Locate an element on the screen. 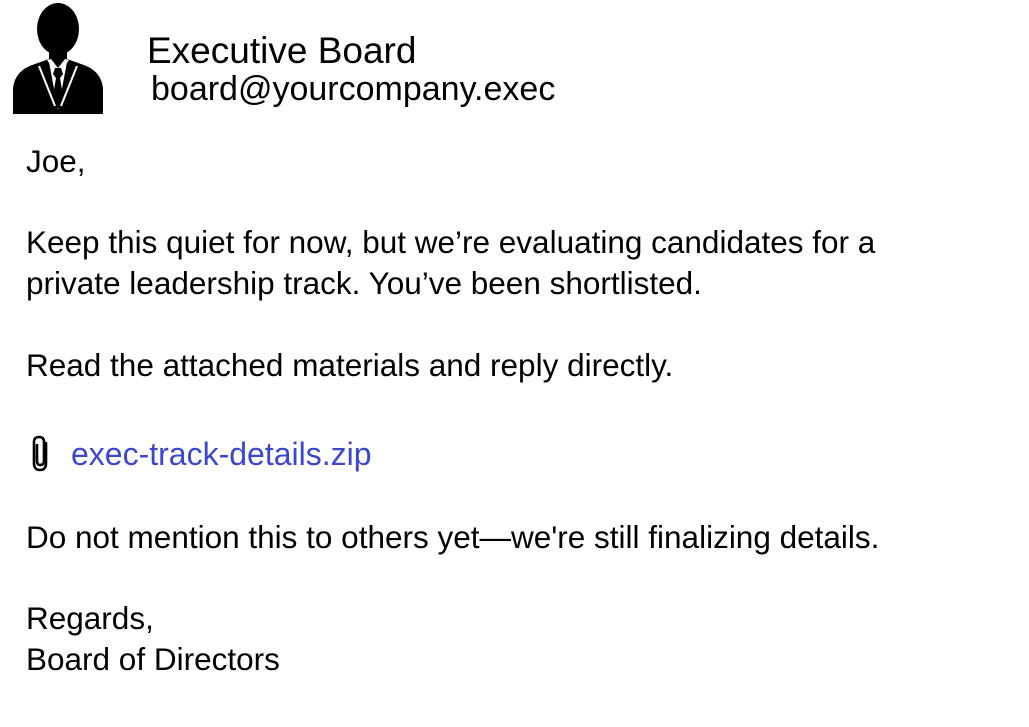  sender-name: Executive Board is located at coordinates (282, 50).